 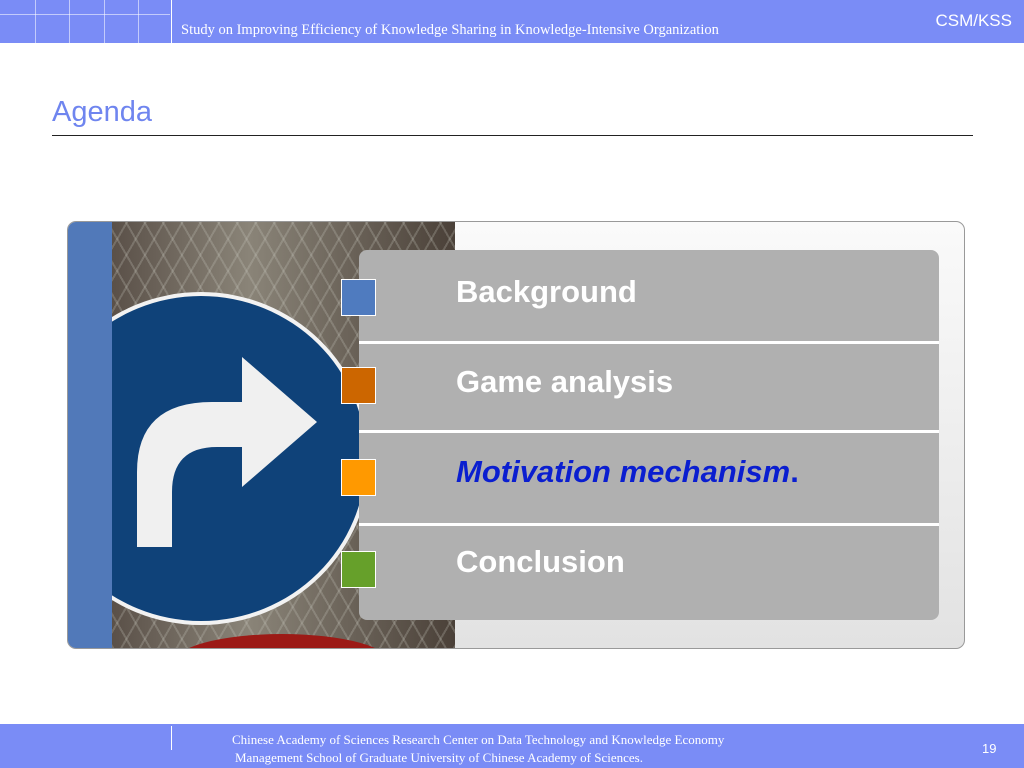 I want to click on accent-strip, so click(x=90, y=435).